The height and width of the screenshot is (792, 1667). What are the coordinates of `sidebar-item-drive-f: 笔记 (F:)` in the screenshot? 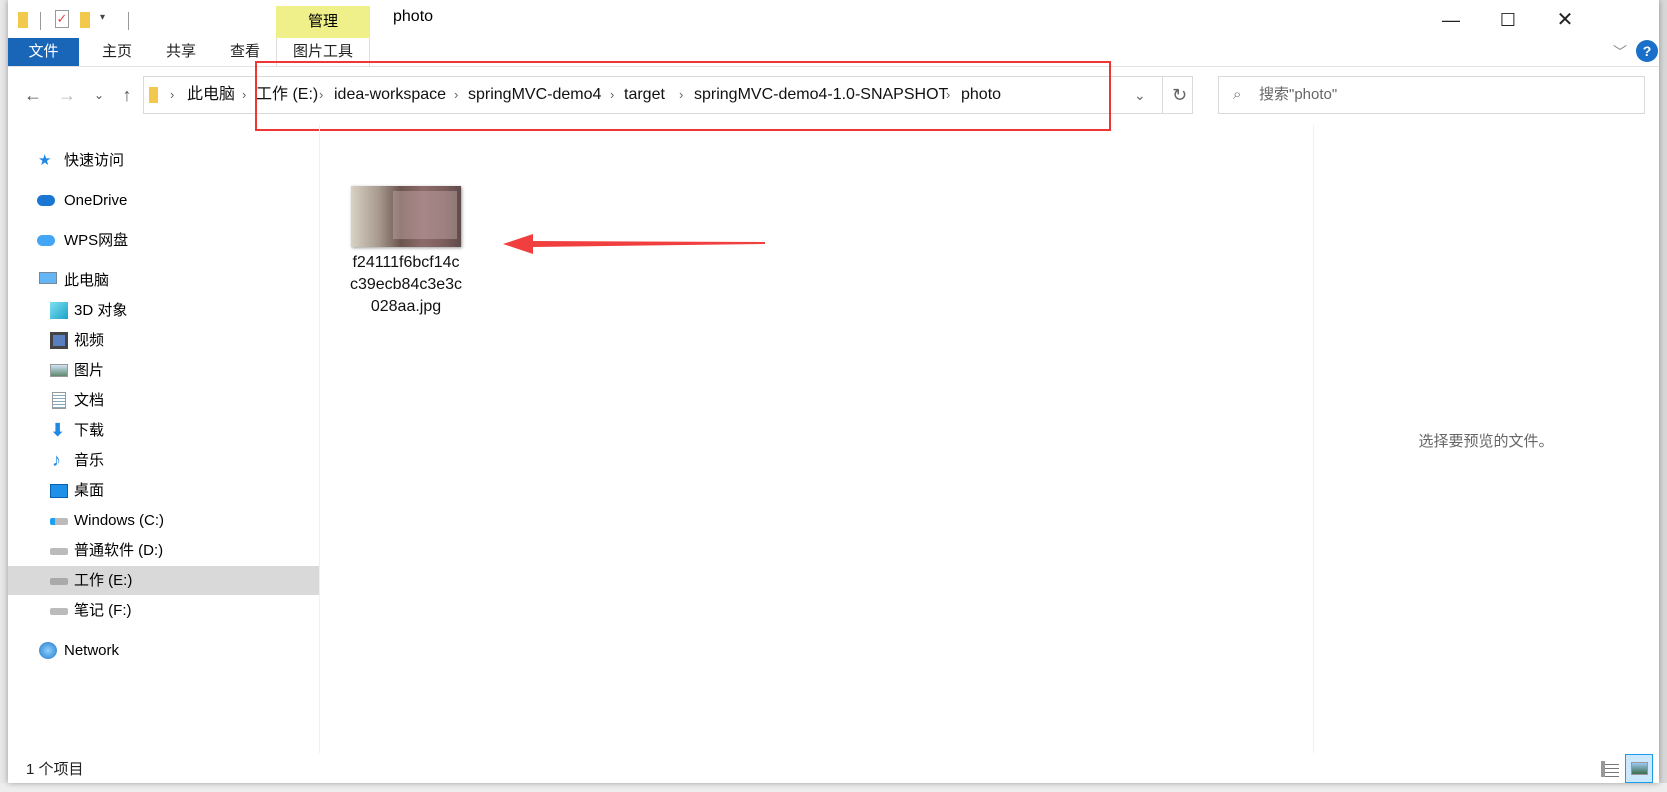 It's located at (163, 610).